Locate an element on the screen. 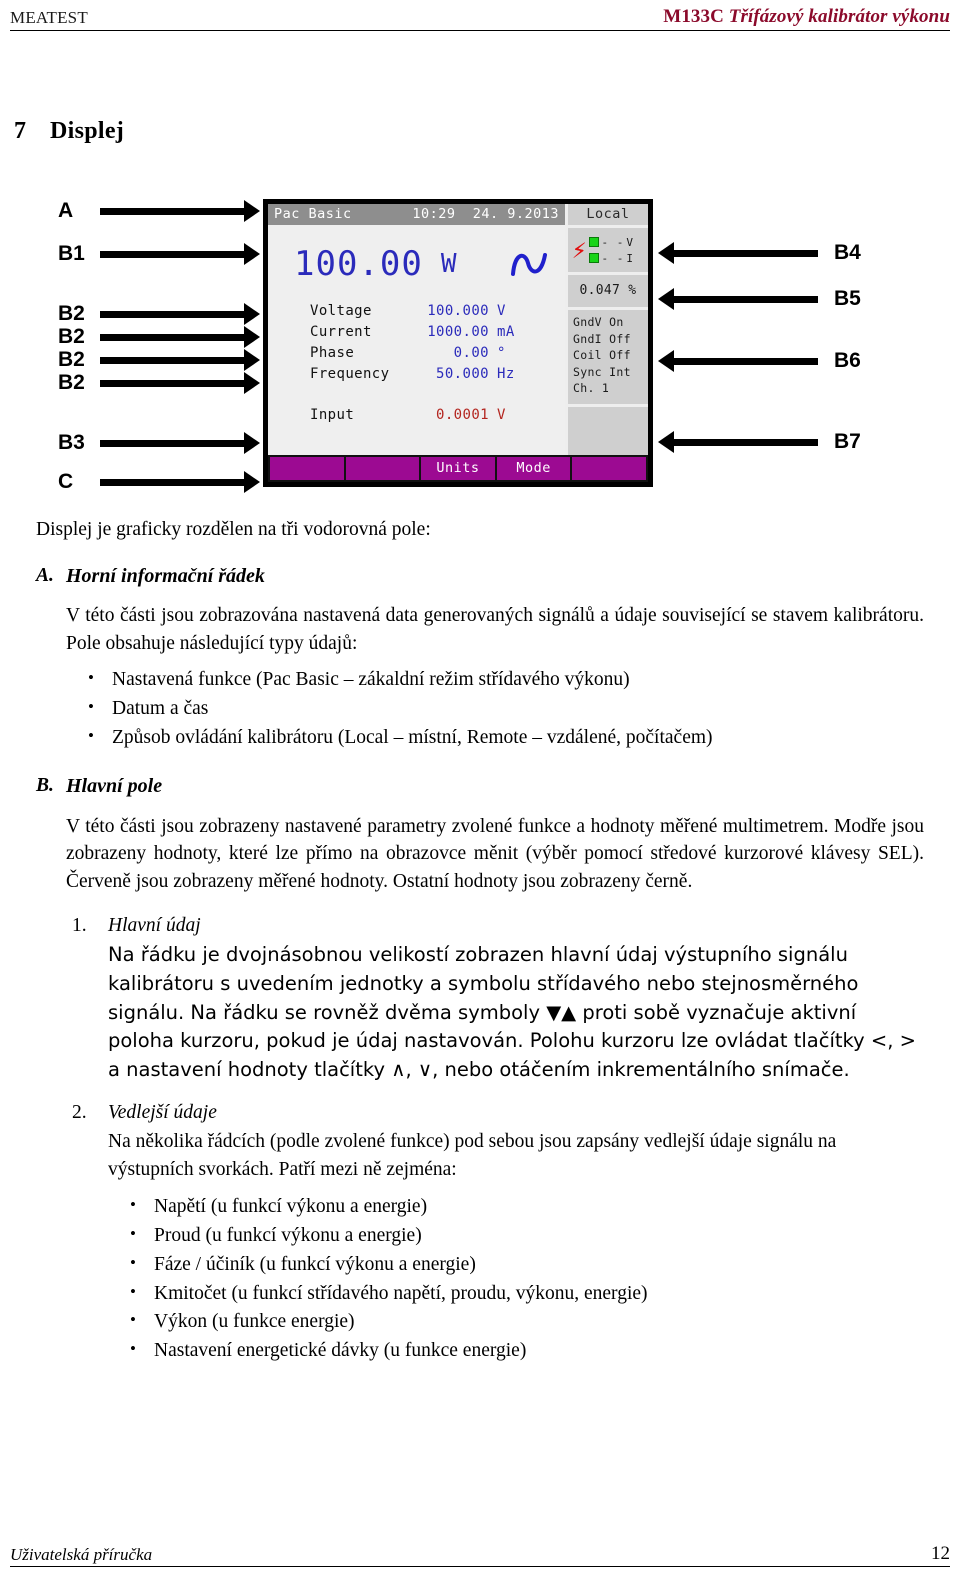  status-line-gndv: GndV On is located at coordinates (598, 322).